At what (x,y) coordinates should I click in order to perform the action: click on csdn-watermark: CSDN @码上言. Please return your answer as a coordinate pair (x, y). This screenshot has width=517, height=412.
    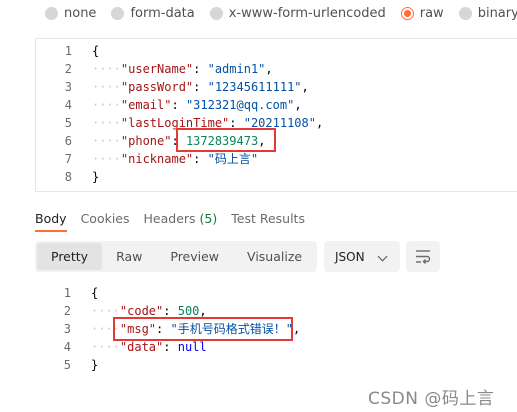
    Looking at the image, I should click on (431, 399).